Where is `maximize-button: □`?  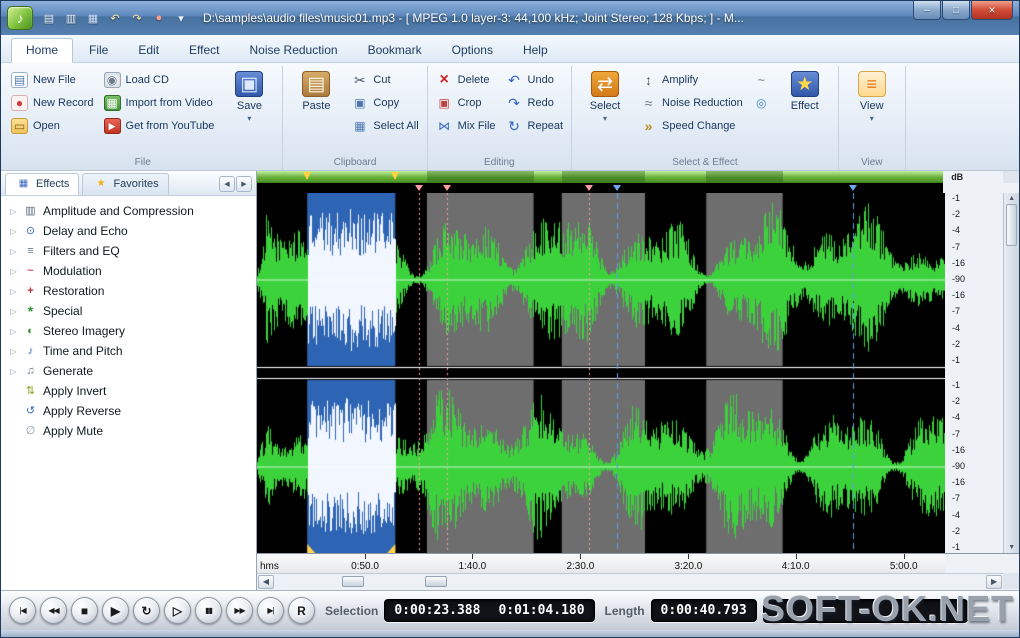
maximize-button: □ is located at coordinates (956, 10).